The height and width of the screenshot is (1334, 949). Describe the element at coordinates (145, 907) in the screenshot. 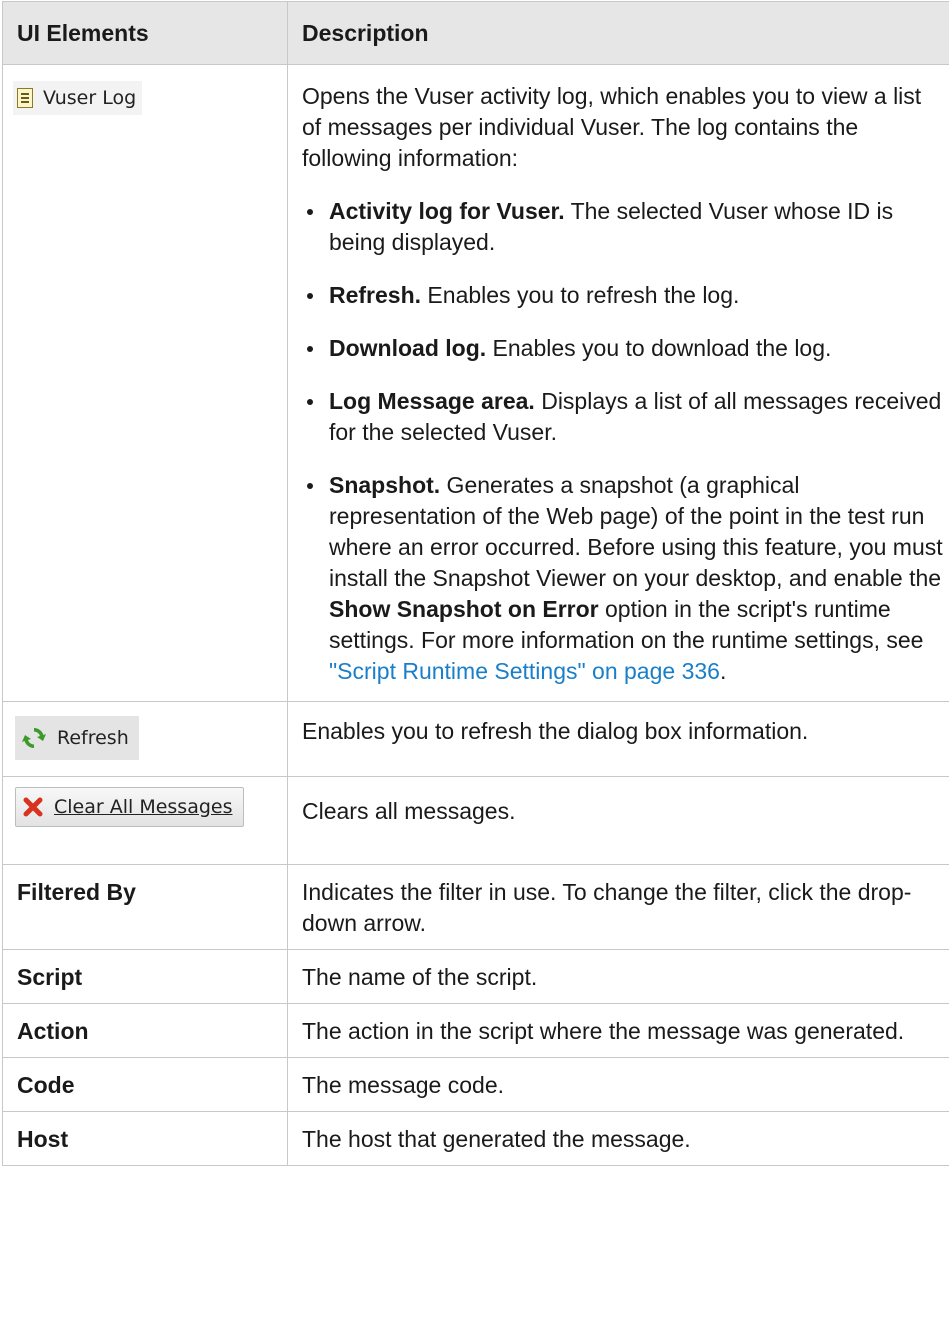

I see `row-label: Filtered By` at that location.